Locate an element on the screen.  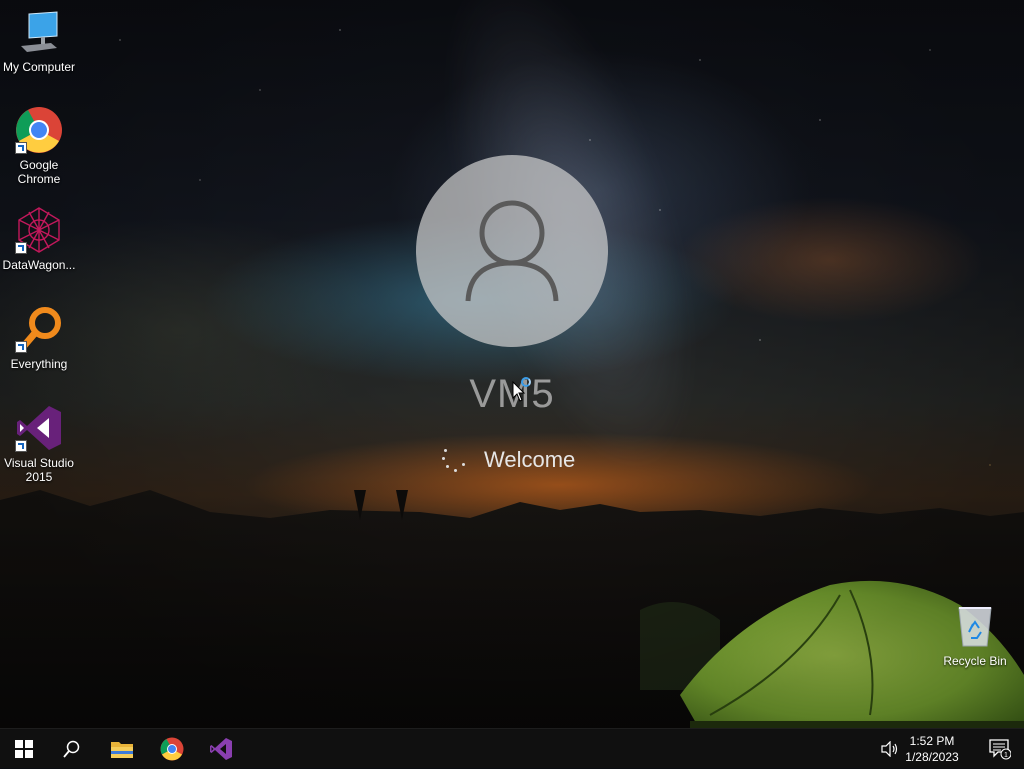
taskbar-visual-studio is located at coordinates (221, 749).